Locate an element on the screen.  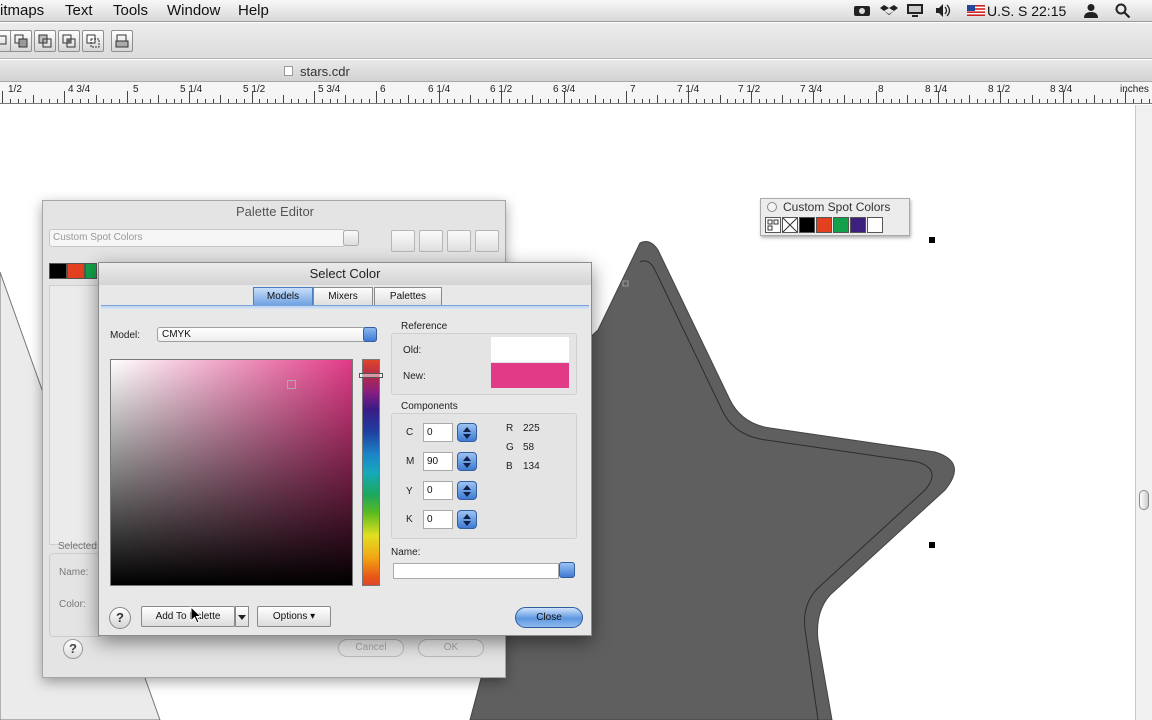
menu-tools: Tools is located at coordinates (130, 10).